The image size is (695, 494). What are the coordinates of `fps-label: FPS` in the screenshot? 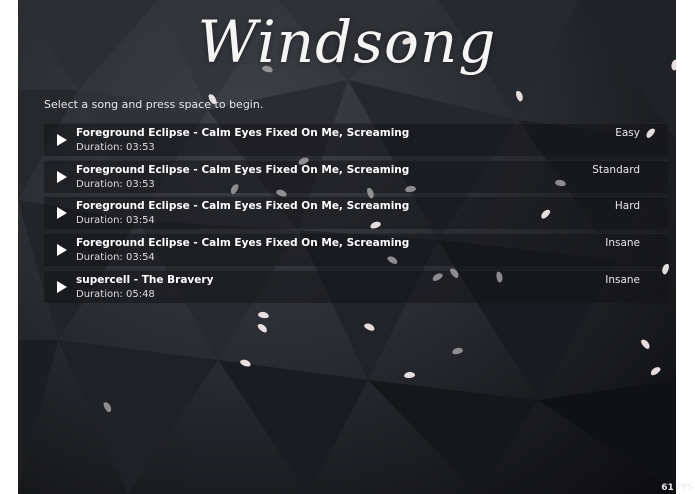 It's located at (684, 488).